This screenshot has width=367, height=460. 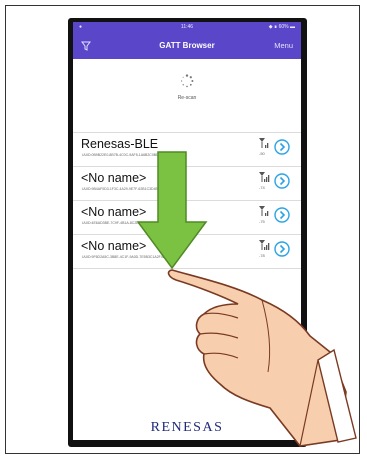 I want to click on status-bar: ● 11:46 ◆ ∎ 60% ▬, so click(x=187, y=27).